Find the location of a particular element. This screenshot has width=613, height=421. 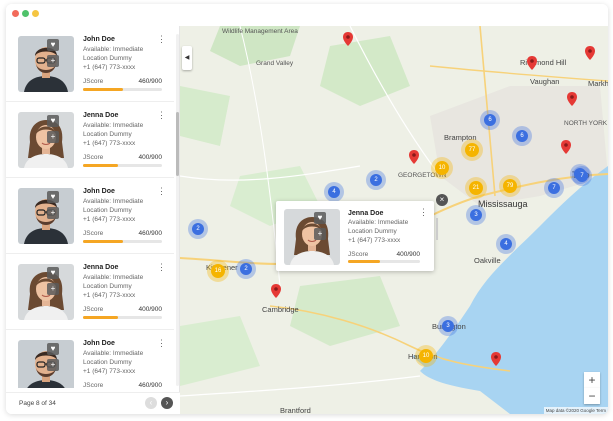

close-popup-icon: × is located at coordinates (442, 200).